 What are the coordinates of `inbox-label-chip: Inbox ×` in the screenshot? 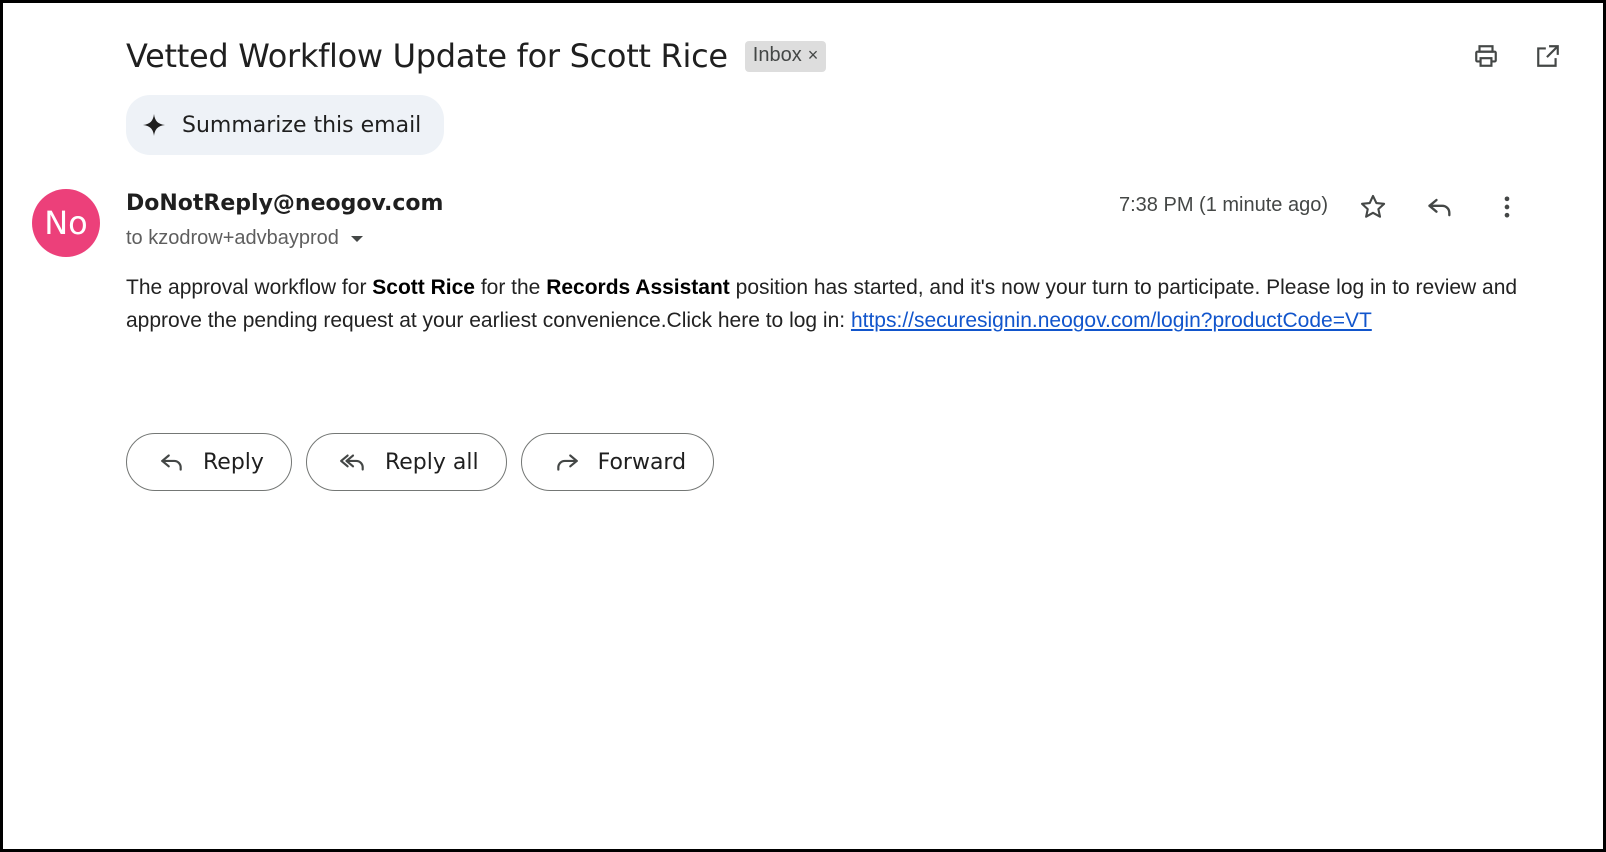 It's located at (785, 56).